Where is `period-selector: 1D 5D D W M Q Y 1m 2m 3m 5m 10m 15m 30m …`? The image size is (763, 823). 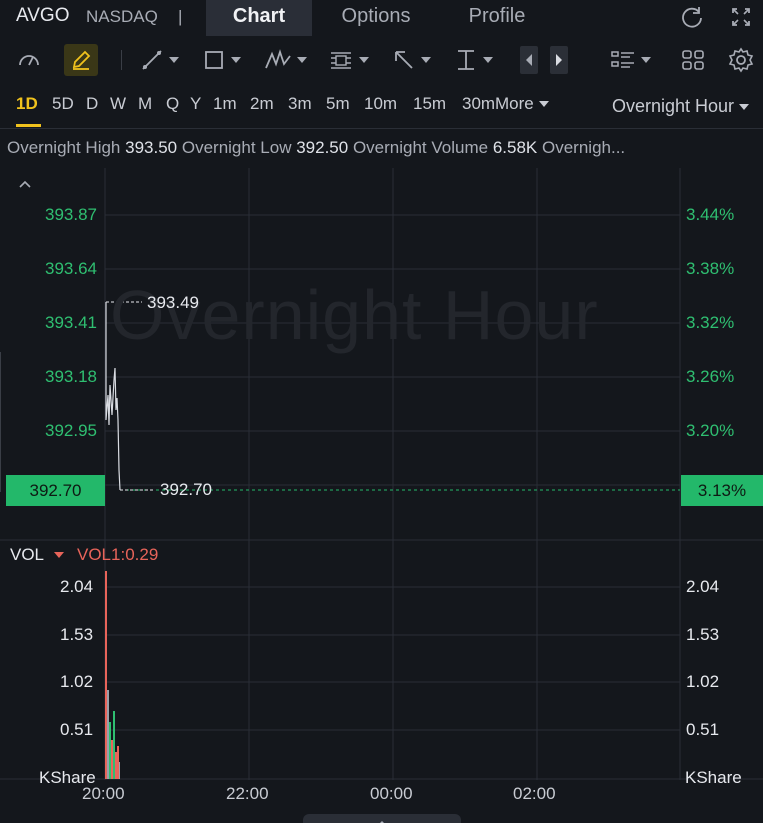
period-selector: 1D 5D D W M Q Y 1m 2m 3m 5m 10m 15m 30m … is located at coordinates (381, 106).